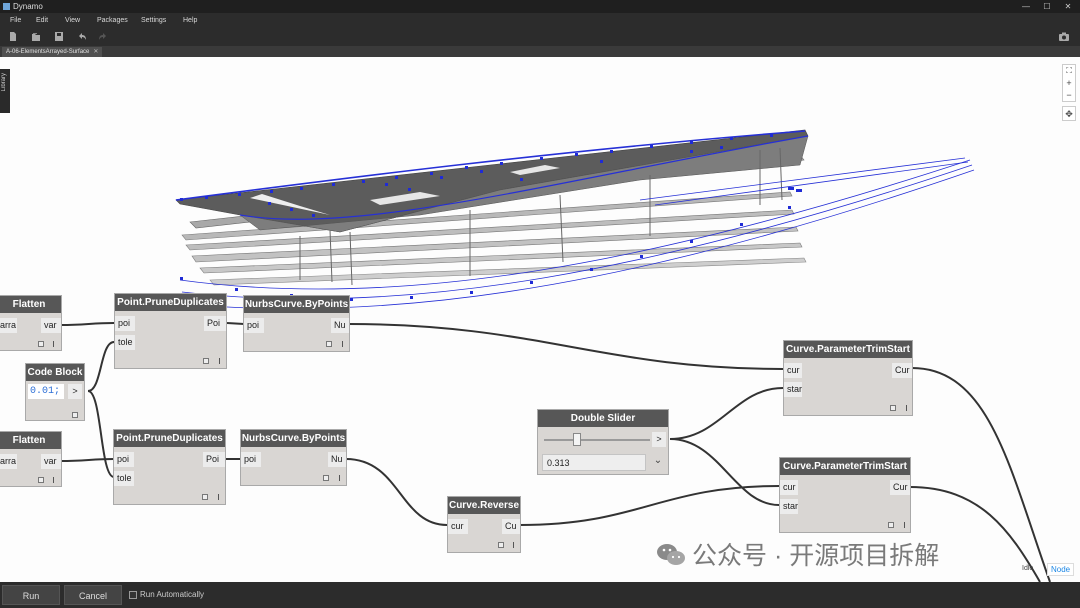 The height and width of the screenshot is (608, 1080). I want to click on wire-slider-trim1, so click(726, 413).